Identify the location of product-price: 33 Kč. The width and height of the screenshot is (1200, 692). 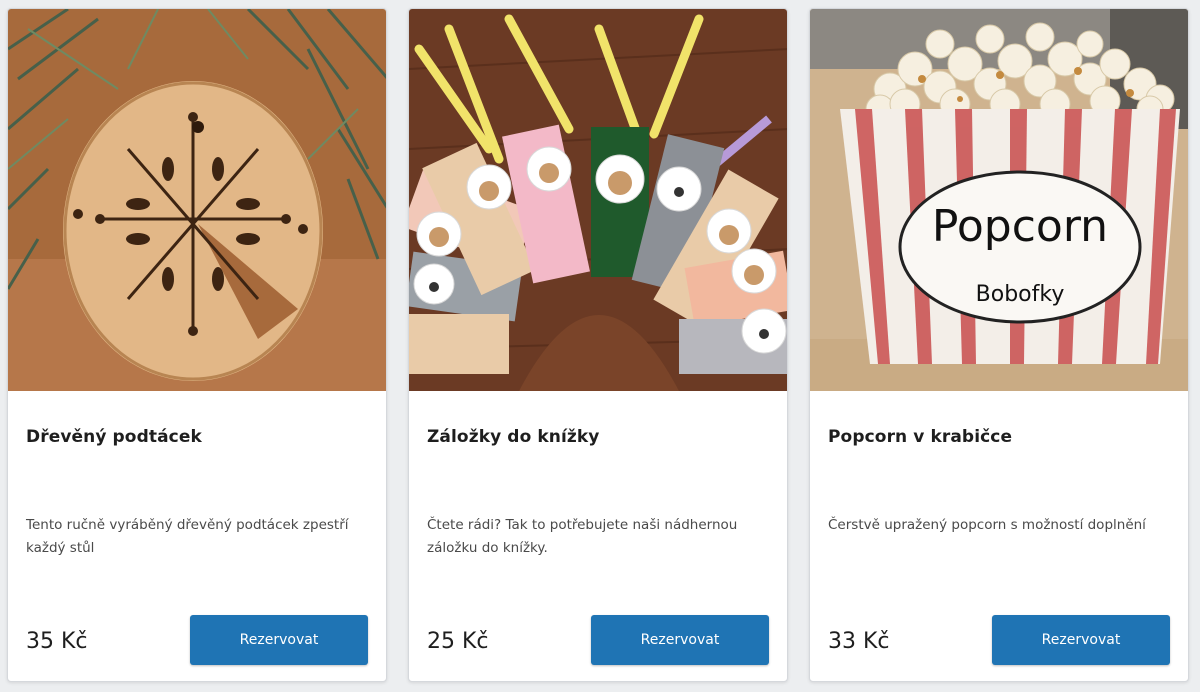
(859, 641).